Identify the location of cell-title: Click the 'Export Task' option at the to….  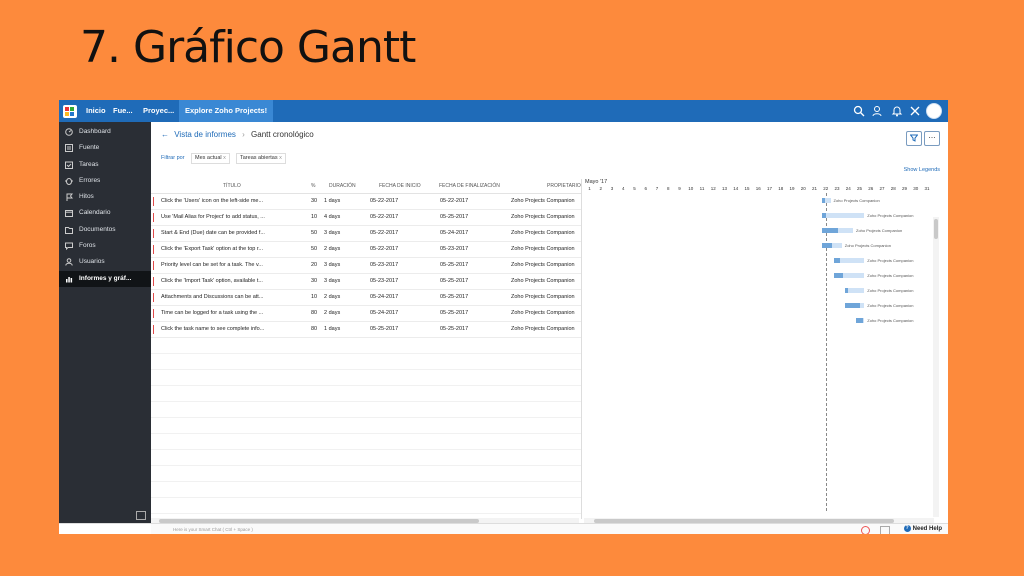
(217, 249).